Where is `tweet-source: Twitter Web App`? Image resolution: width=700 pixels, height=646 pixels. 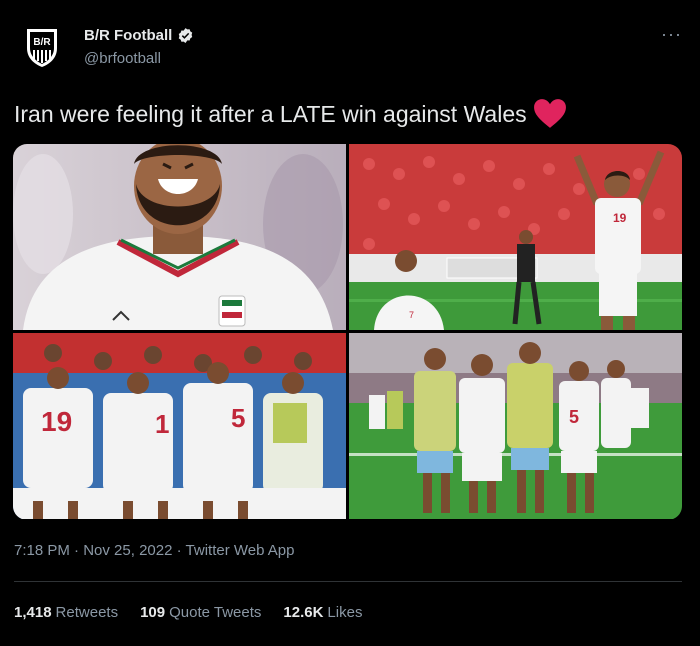
tweet-source: Twitter Web App is located at coordinates (240, 550).